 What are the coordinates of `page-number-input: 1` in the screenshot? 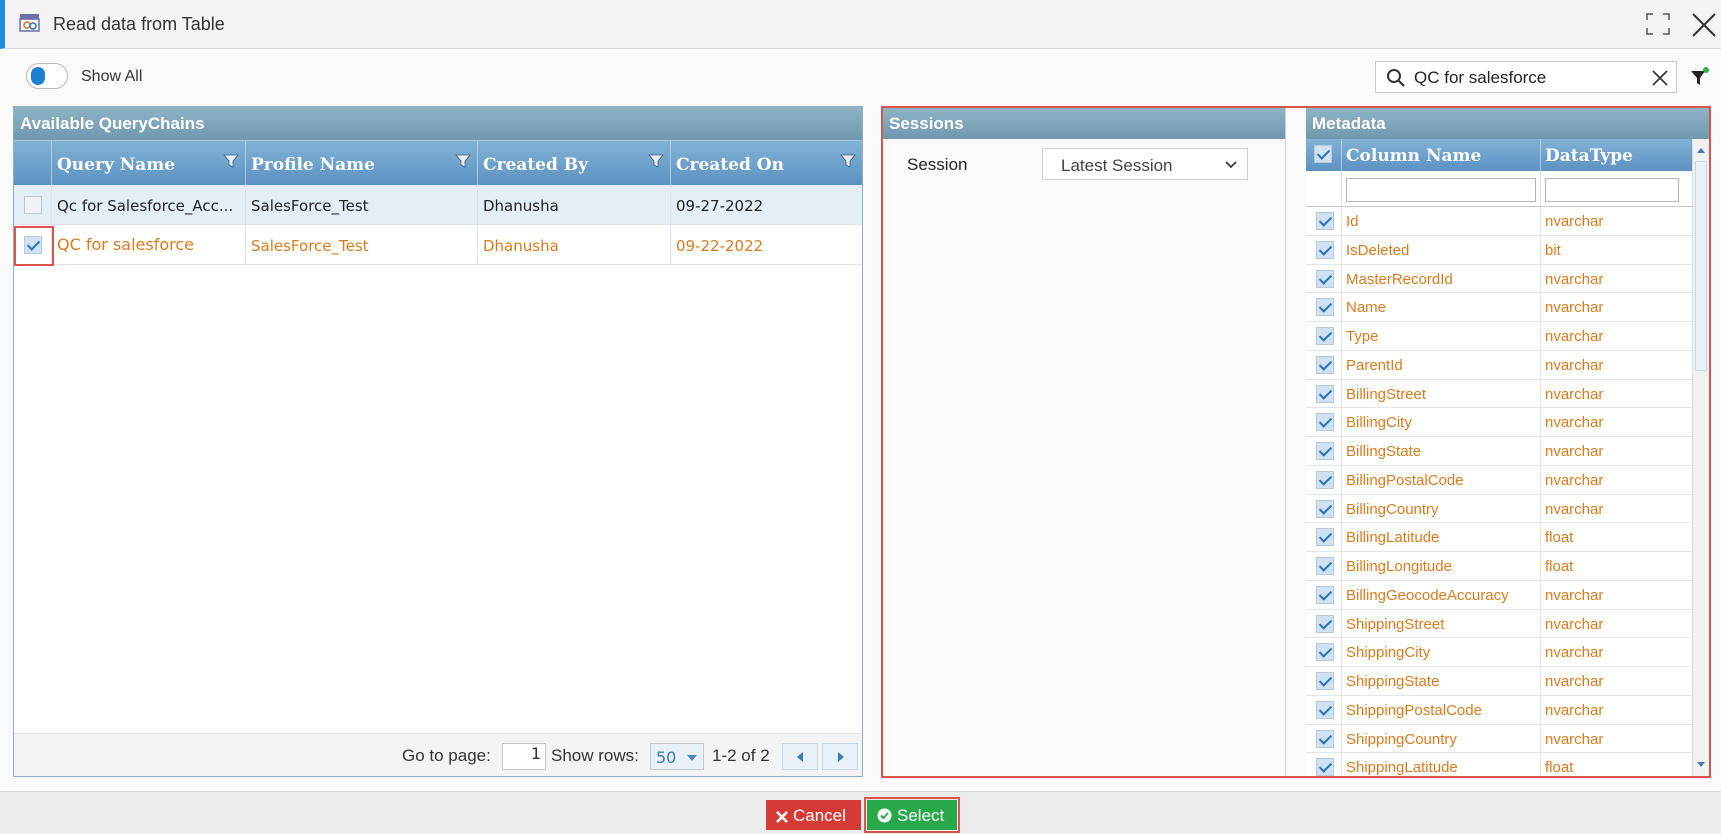 It's located at (524, 756).